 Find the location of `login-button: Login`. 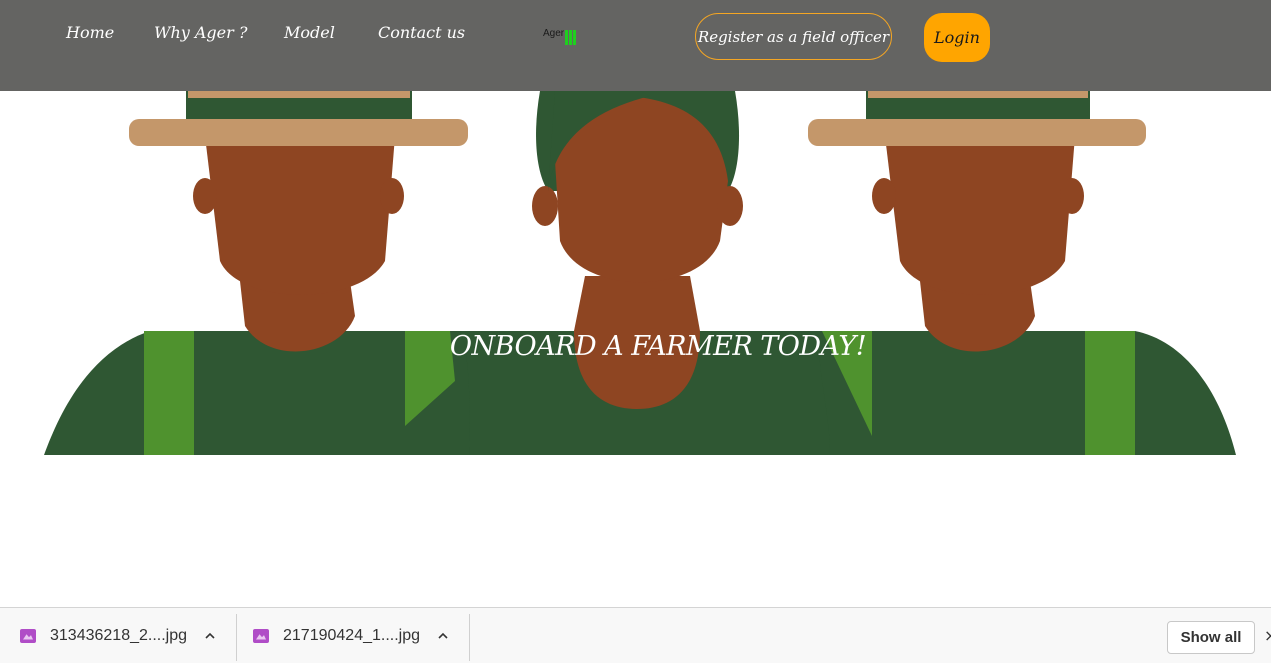

login-button: Login is located at coordinates (957, 37).